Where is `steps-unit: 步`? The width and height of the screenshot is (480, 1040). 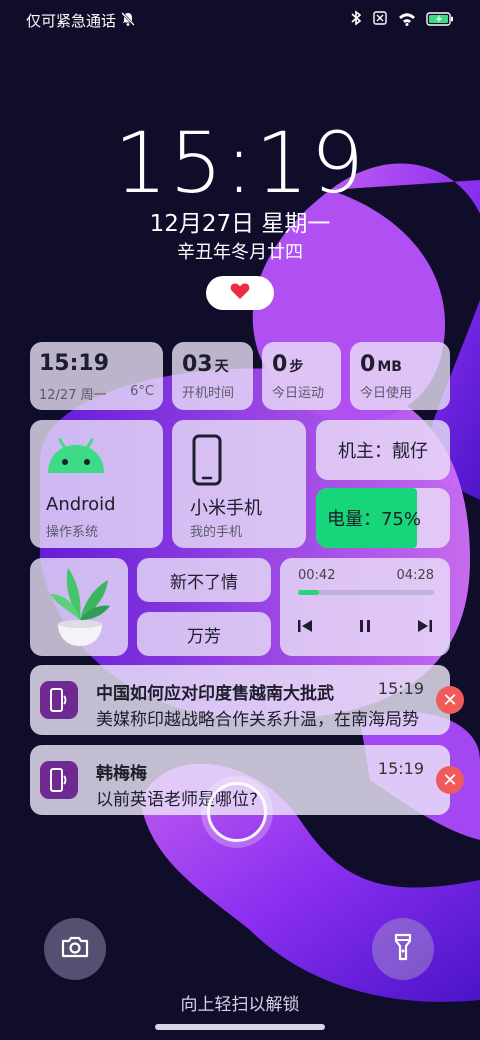 steps-unit: 步 is located at coordinates (296, 367).